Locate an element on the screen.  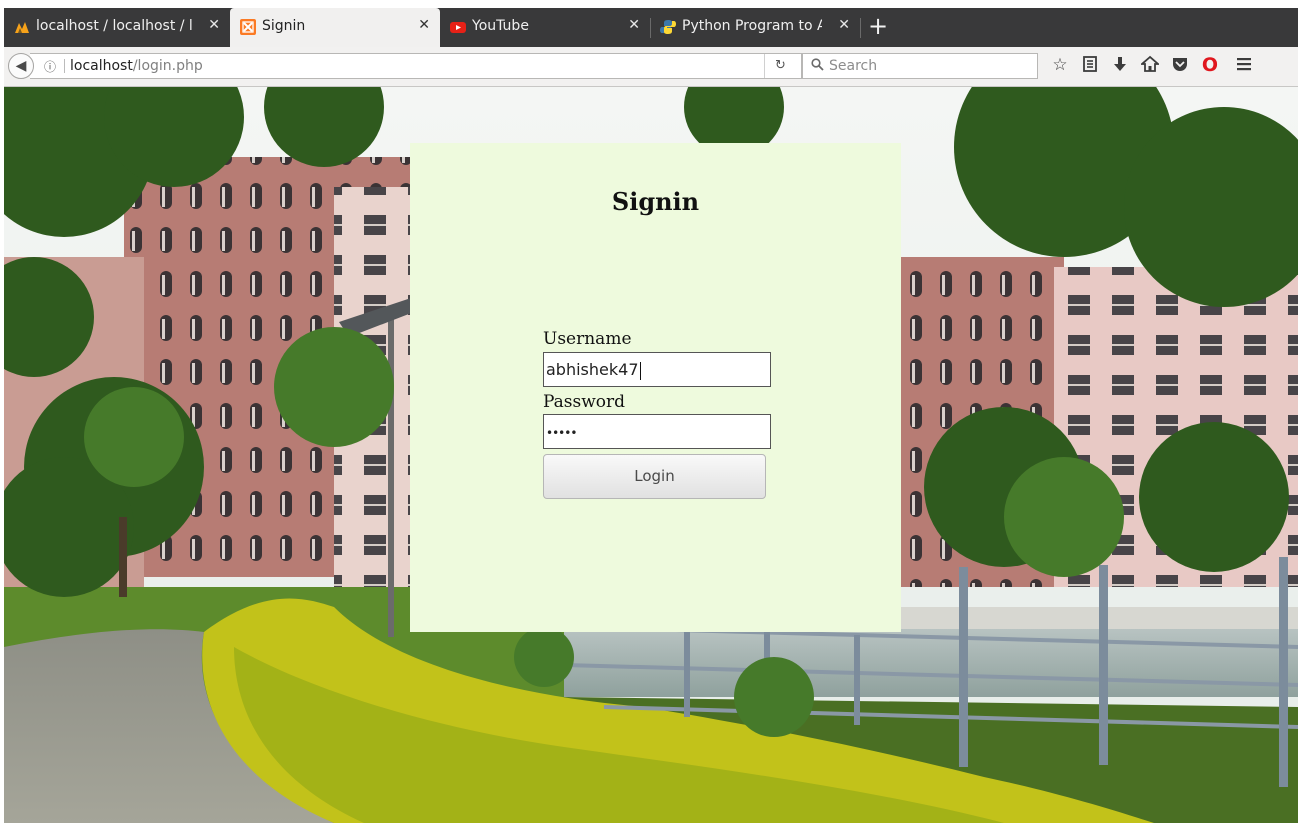
back-arrow-icon: ◀ is located at coordinates (21, 66).